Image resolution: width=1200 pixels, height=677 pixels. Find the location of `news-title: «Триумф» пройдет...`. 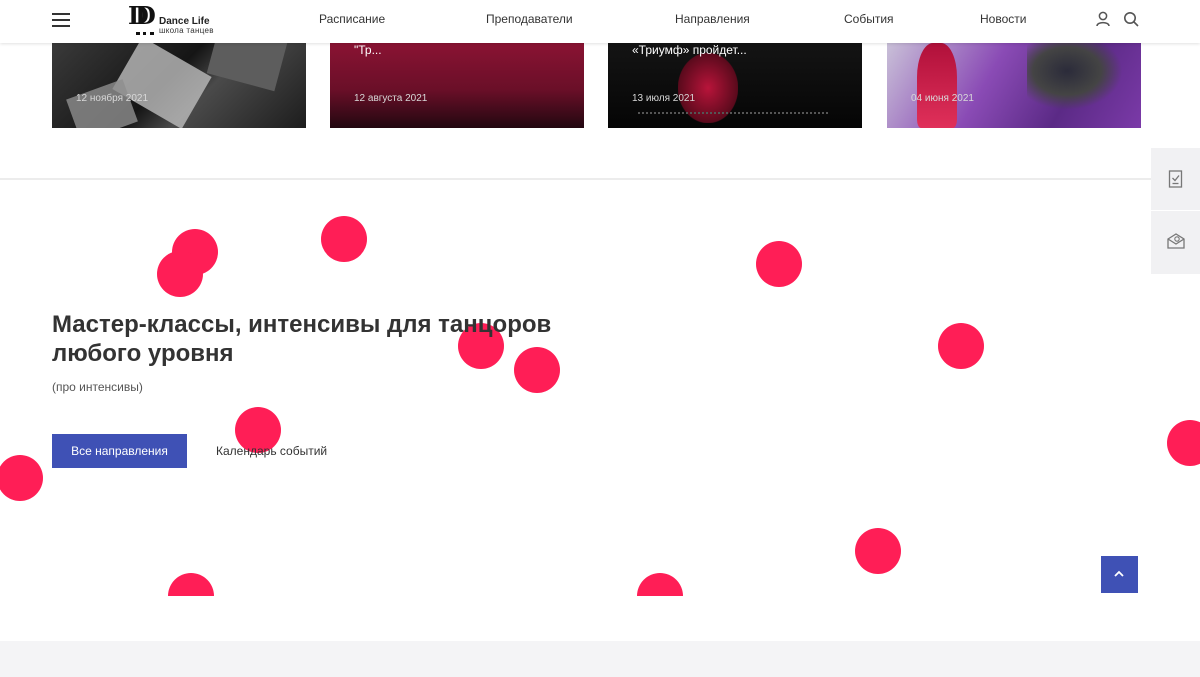

news-title: «Триумф» пройдет... is located at coordinates (689, 50).